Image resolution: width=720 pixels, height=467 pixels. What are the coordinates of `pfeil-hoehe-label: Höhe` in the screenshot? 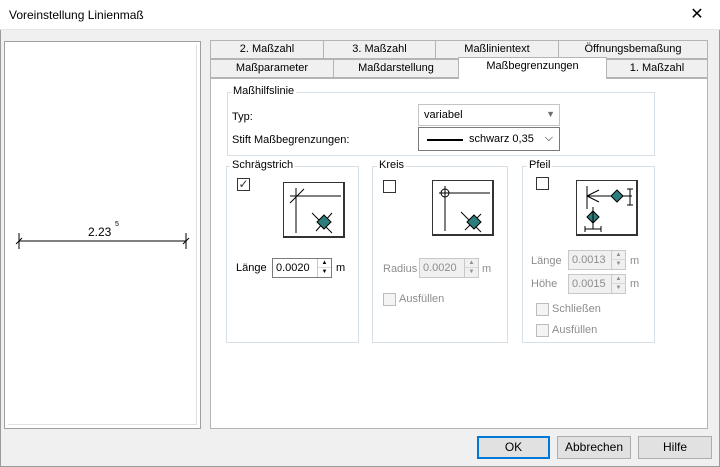 It's located at (544, 284).